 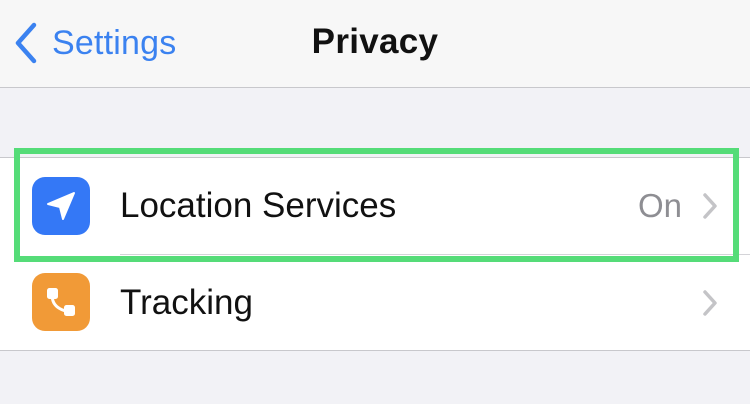 What do you see at coordinates (258, 205) in the screenshot?
I see `location-services-label: Location Services` at bounding box center [258, 205].